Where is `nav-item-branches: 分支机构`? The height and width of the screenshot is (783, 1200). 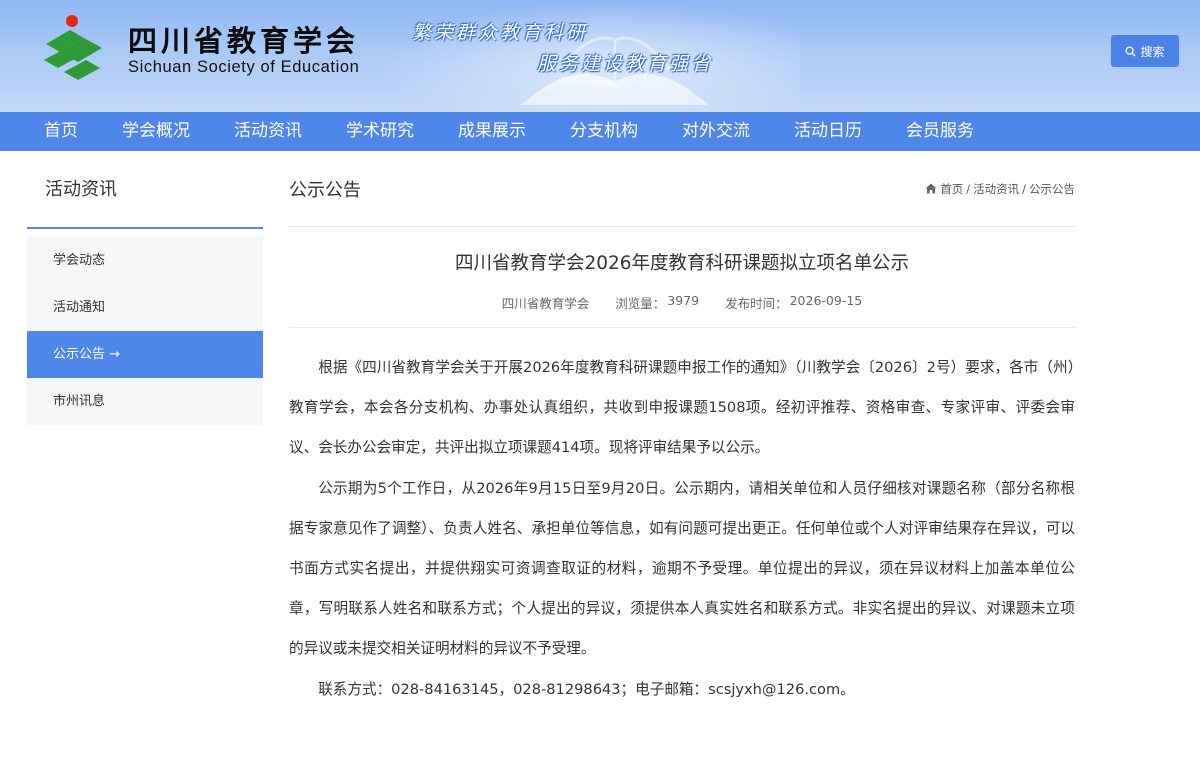 nav-item-branches: 分支机构 is located at coordinates (604, 131).